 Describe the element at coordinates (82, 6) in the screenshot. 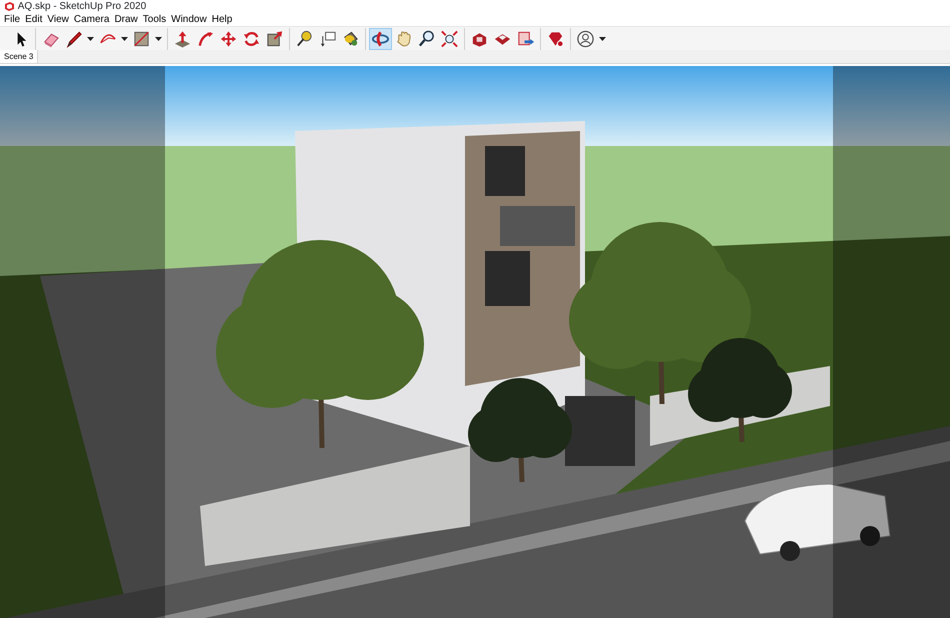

I see `window-title: AQ.skp - SketchUp Pro 2020` at that location.